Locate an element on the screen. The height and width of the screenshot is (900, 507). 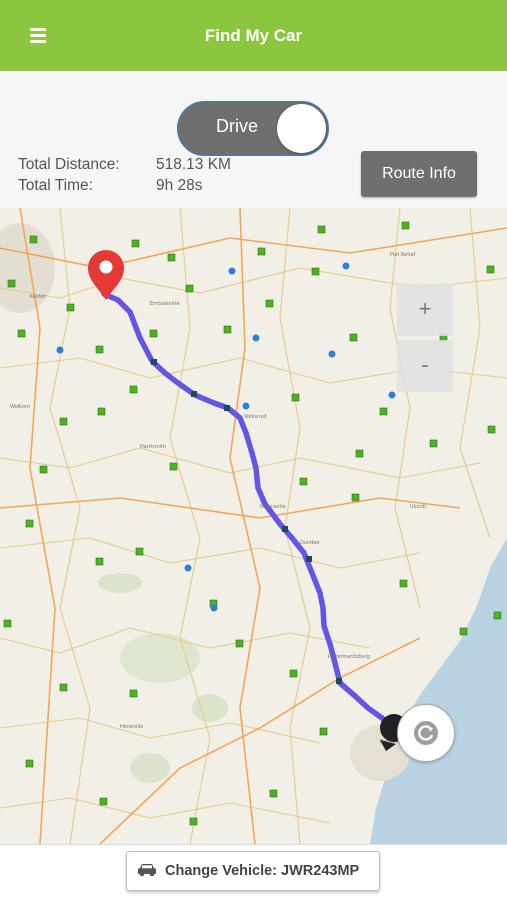
app-bar: Find My Car is located at coordinates (253, 35).